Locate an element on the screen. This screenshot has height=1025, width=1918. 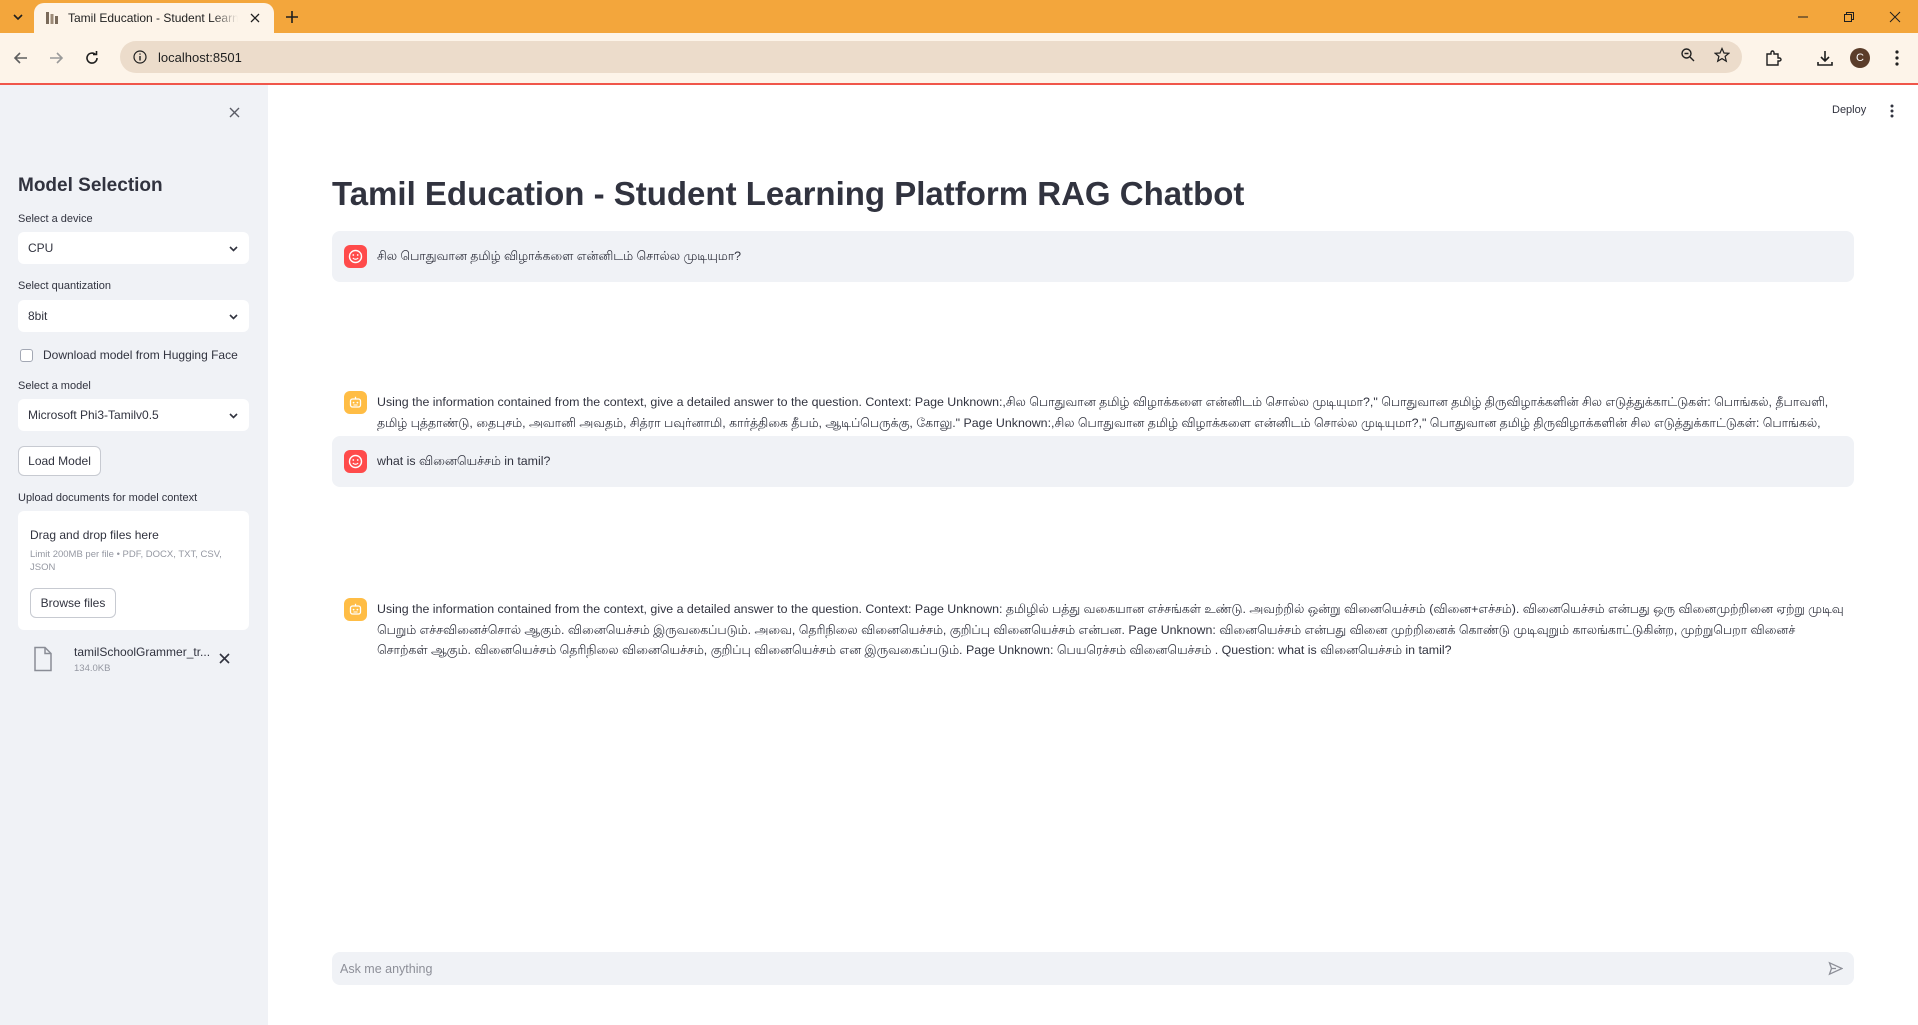
uploaded-file-item: tamilSchoolGrammer_tr... 134.0KB is located at coordinates (142, 663).